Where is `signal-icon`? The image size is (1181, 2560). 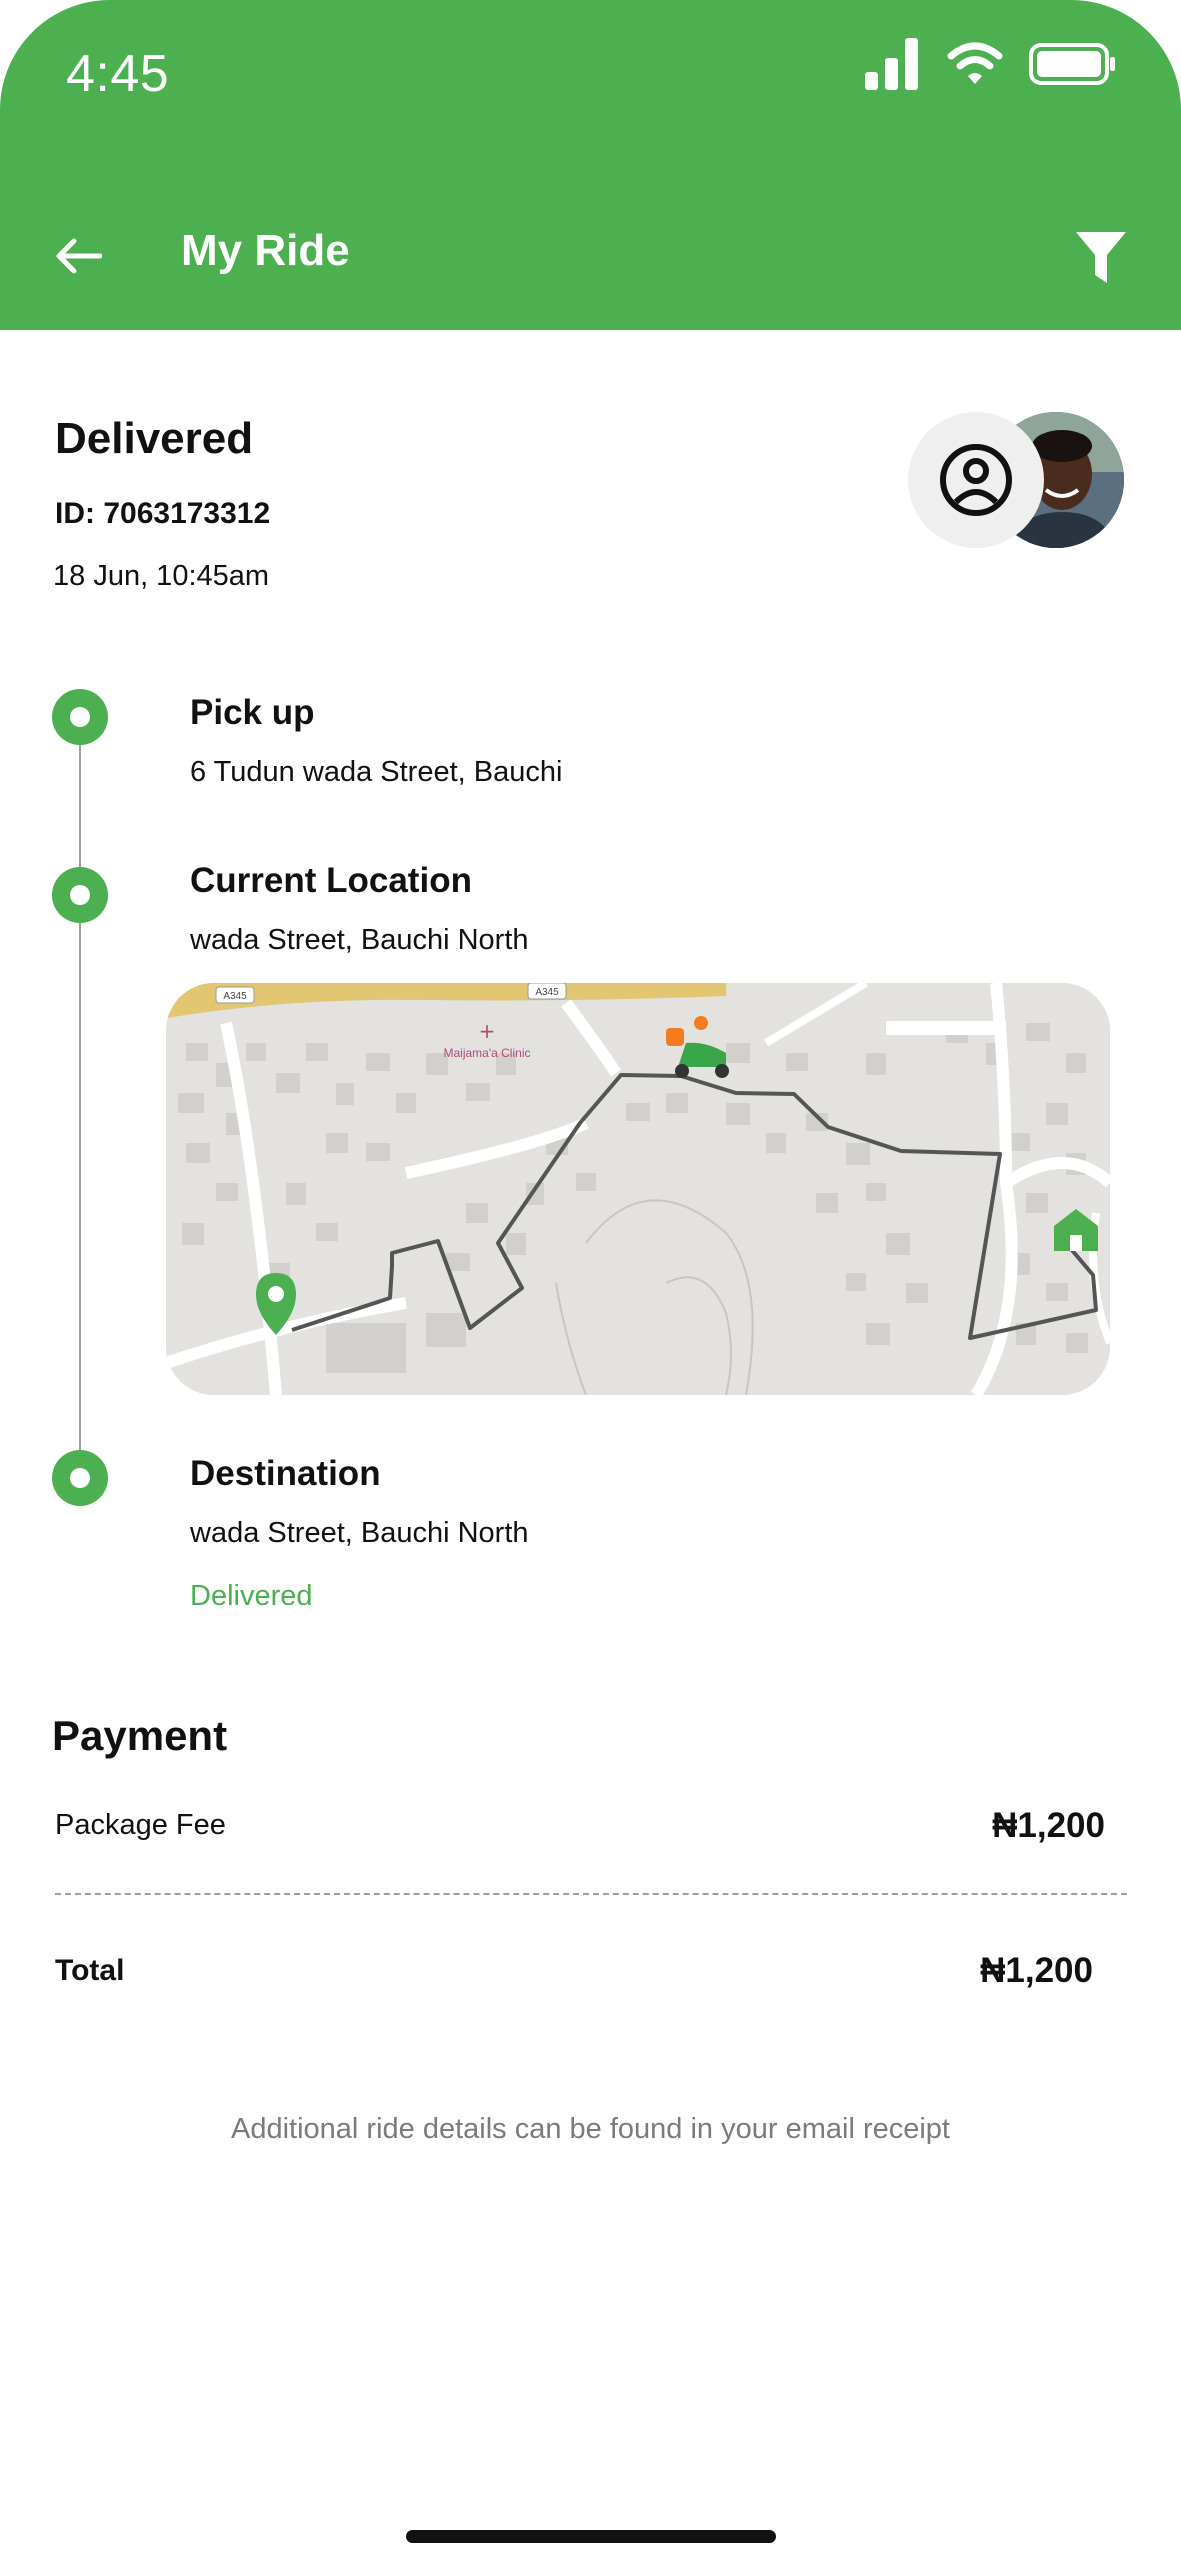 signal-icon is located at coordinates (891, 64).